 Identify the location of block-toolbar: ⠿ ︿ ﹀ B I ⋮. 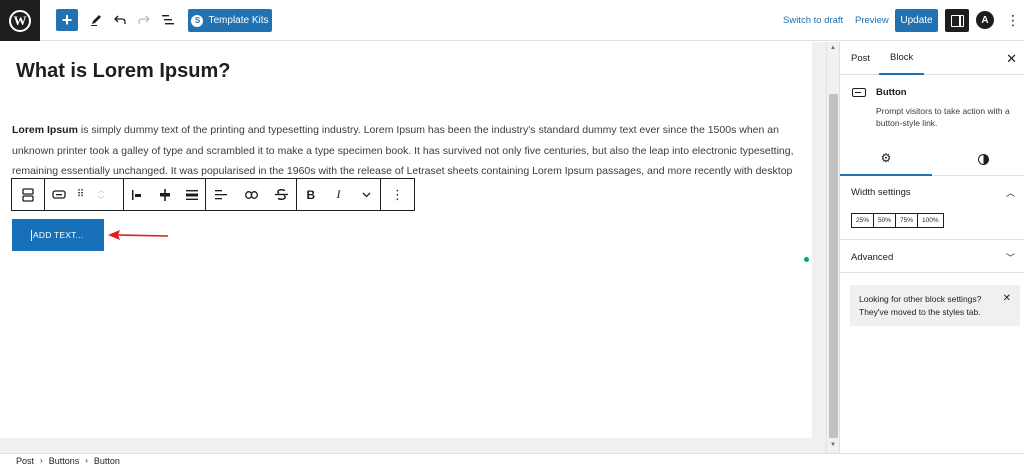
(213, 194).